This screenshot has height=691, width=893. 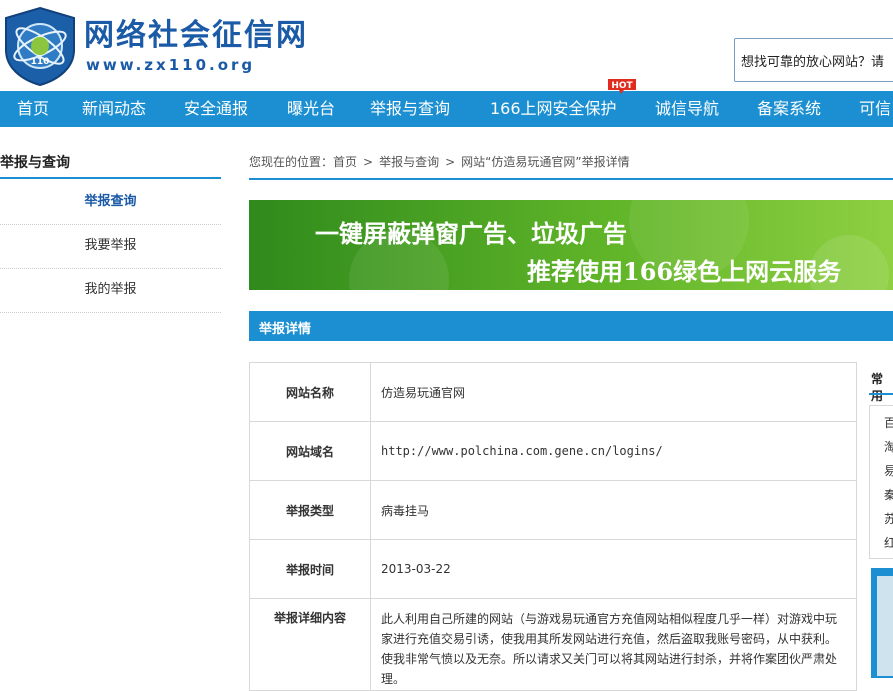 What do you see at coordinates (171, 65) in the screenshot?
I see `site-url: www.zx110.org` at bounding box center [171, 65].